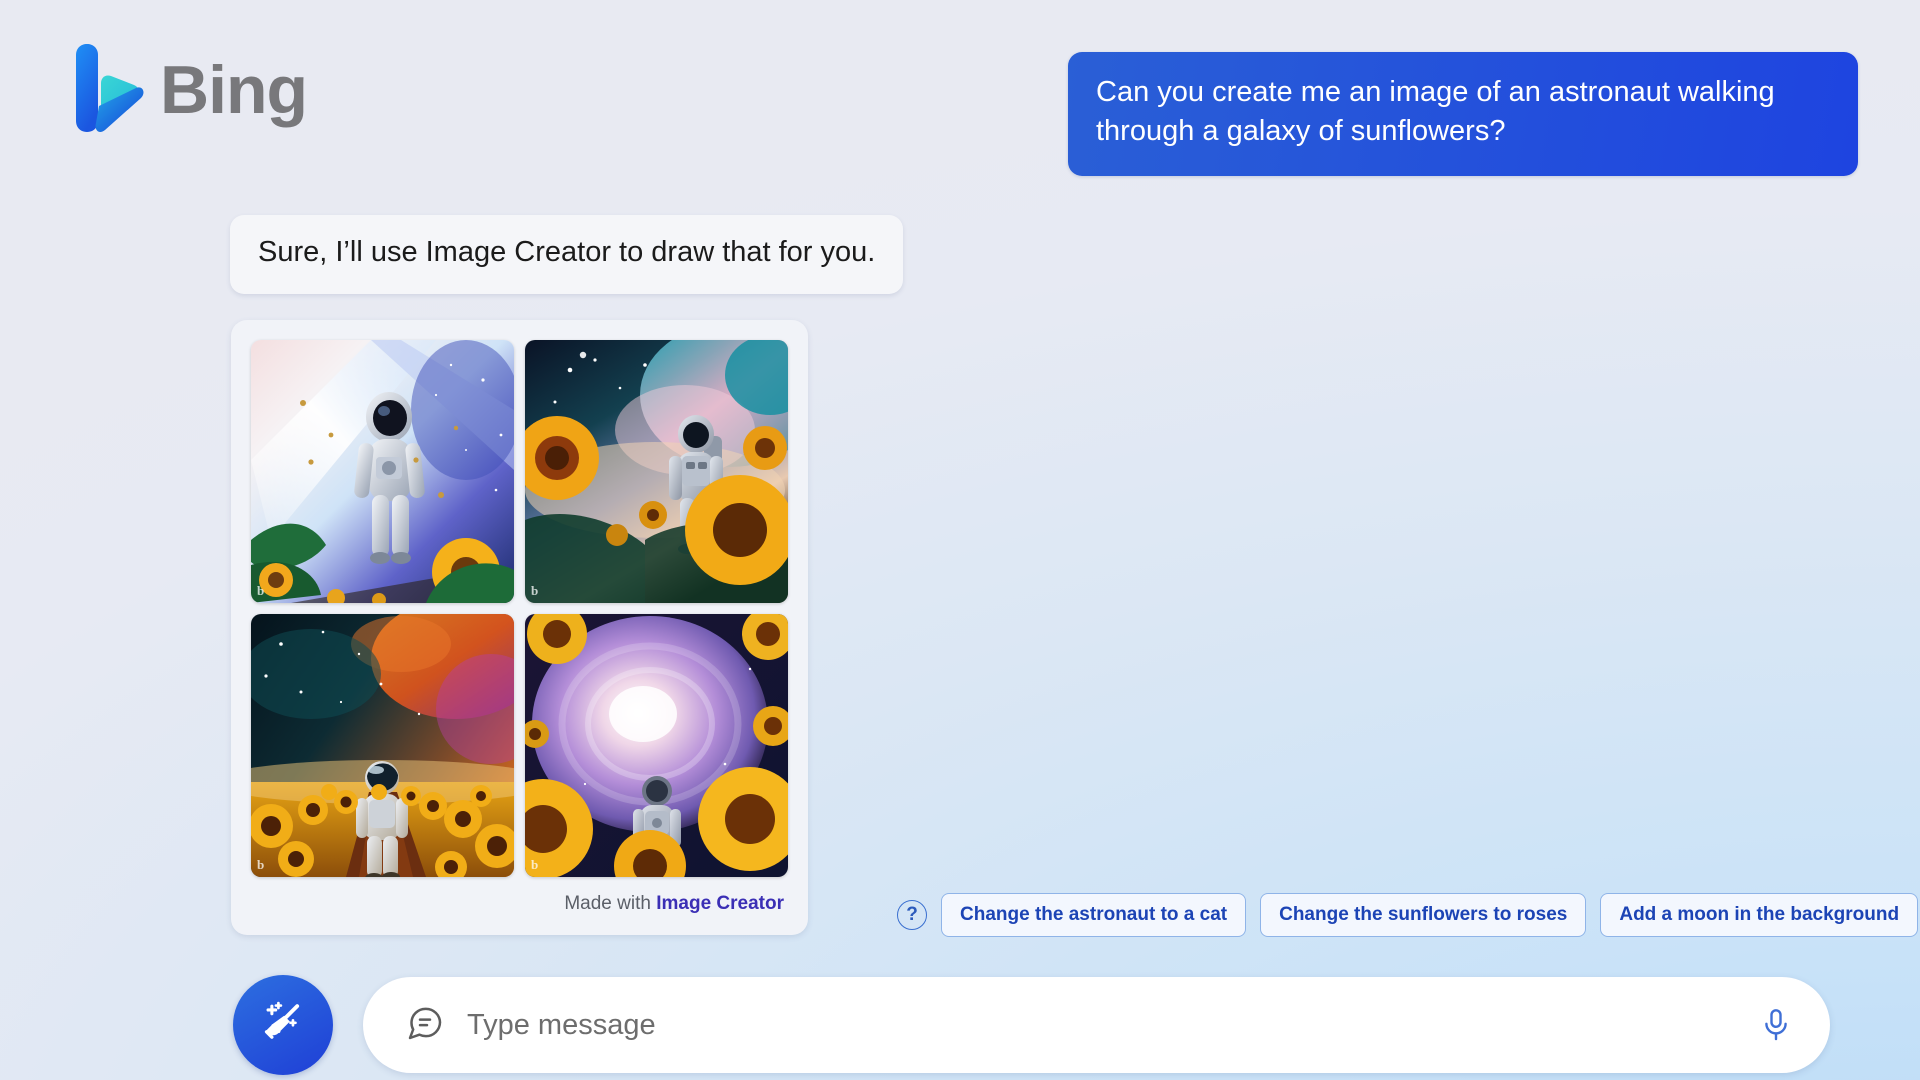  I want to click on generated-image-1: b, so click(382, 471).